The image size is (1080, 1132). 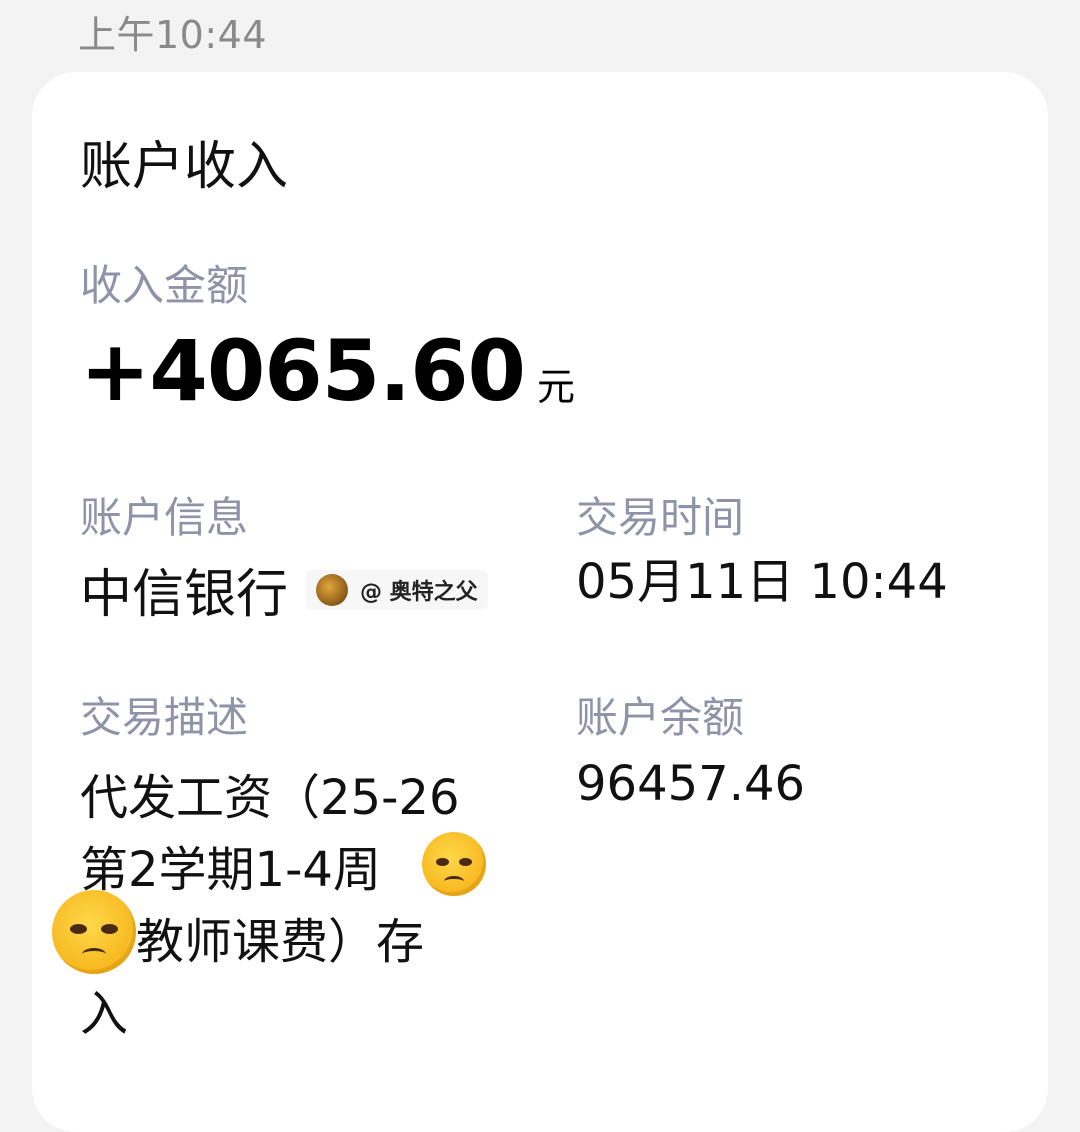 I want to click on time-label: 交易时间, so click(x=660, y=517).